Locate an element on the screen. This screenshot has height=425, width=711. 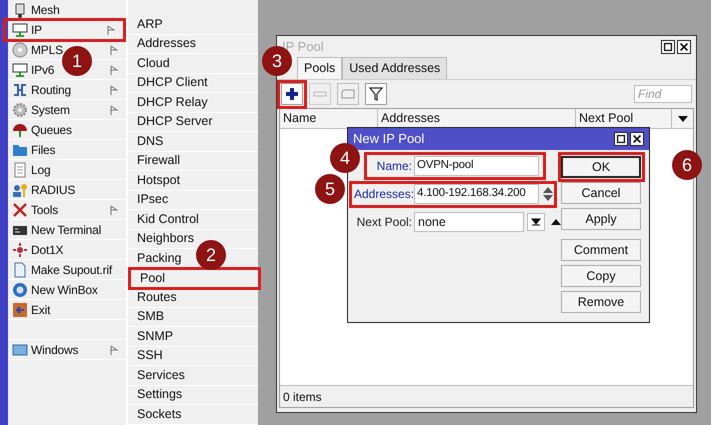
submenu-item: Services is located at coordinates (193, 376).